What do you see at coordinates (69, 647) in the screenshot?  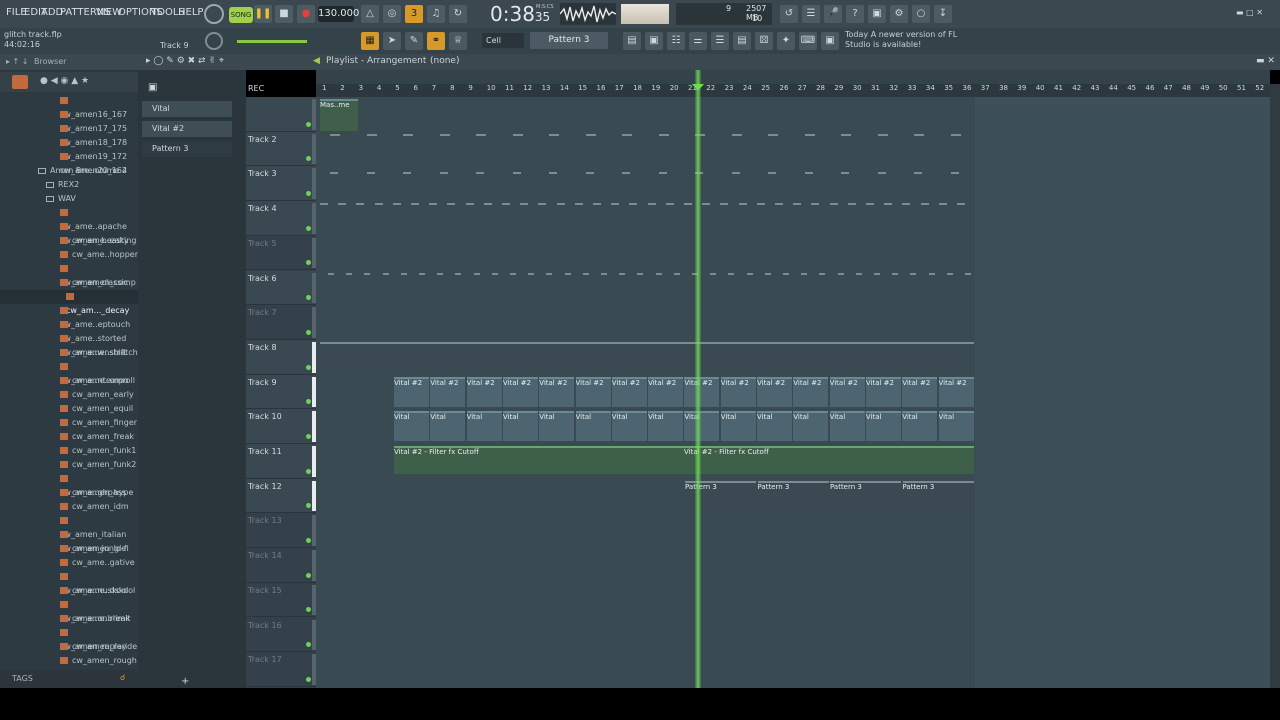 I see `browser-file: cw_amen_reride` at bounding box center [69, 647].